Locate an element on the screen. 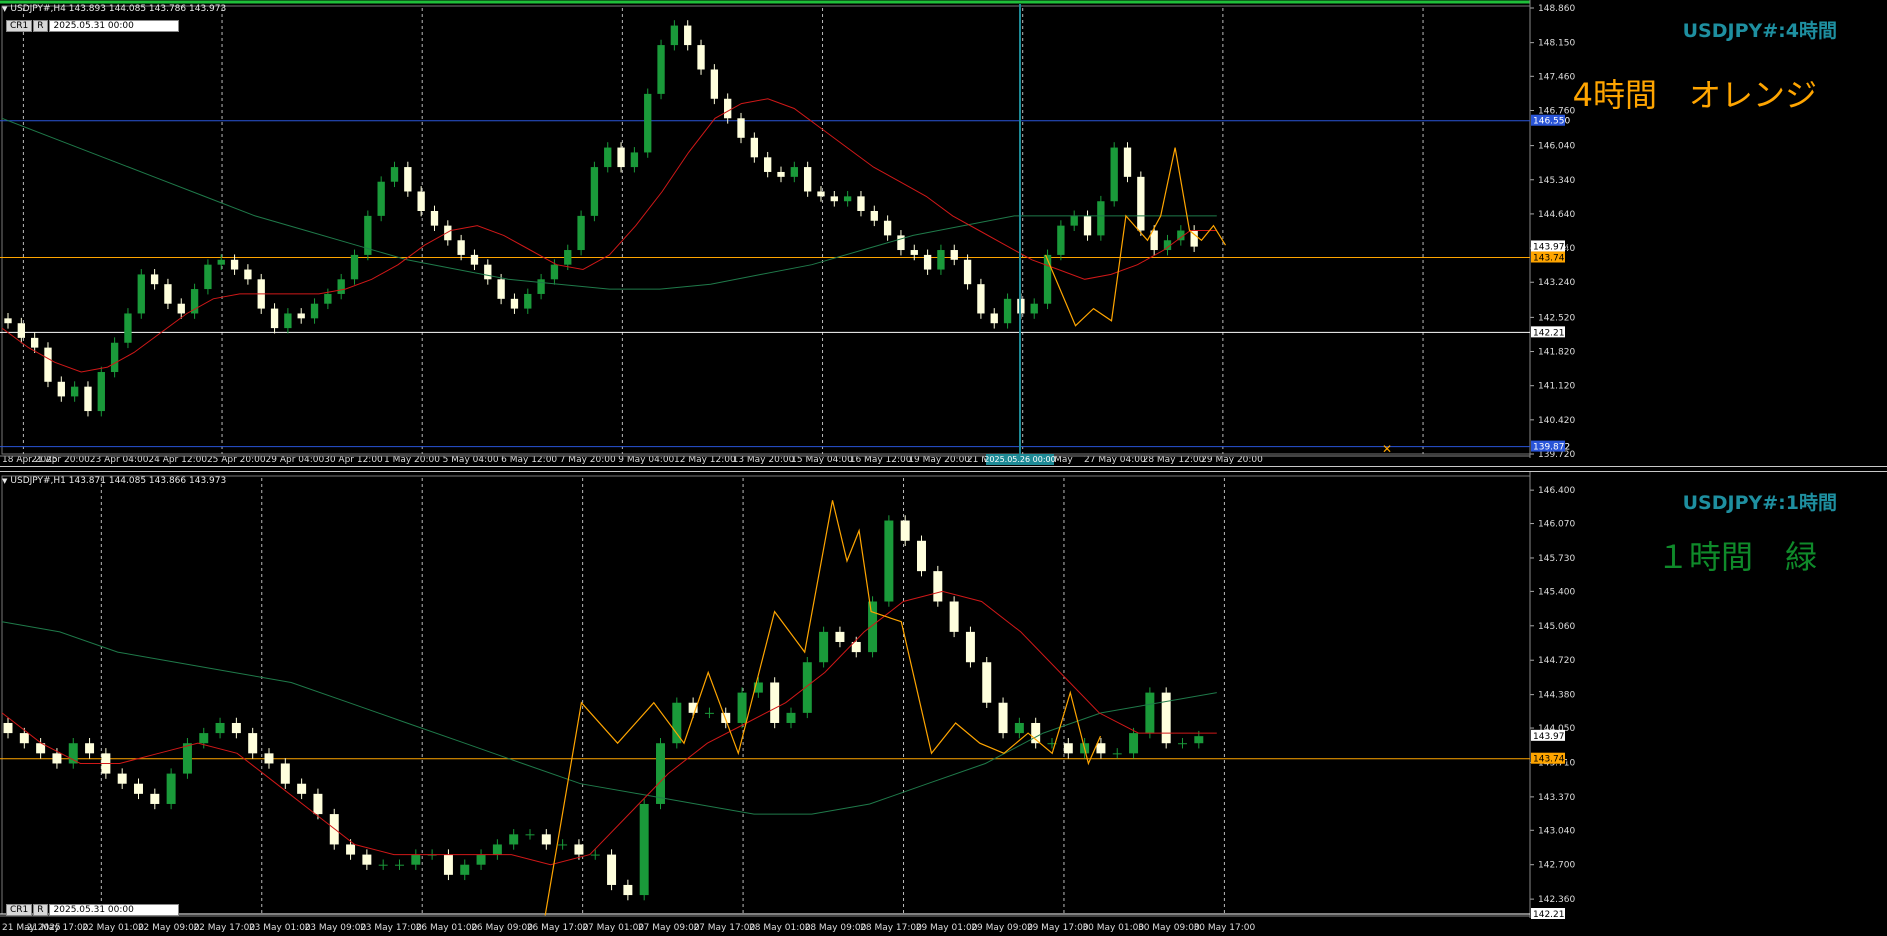 This screenshot has width=1887, height=936. time-label: 28 May 09:00 is located at coordinates (836, 928).